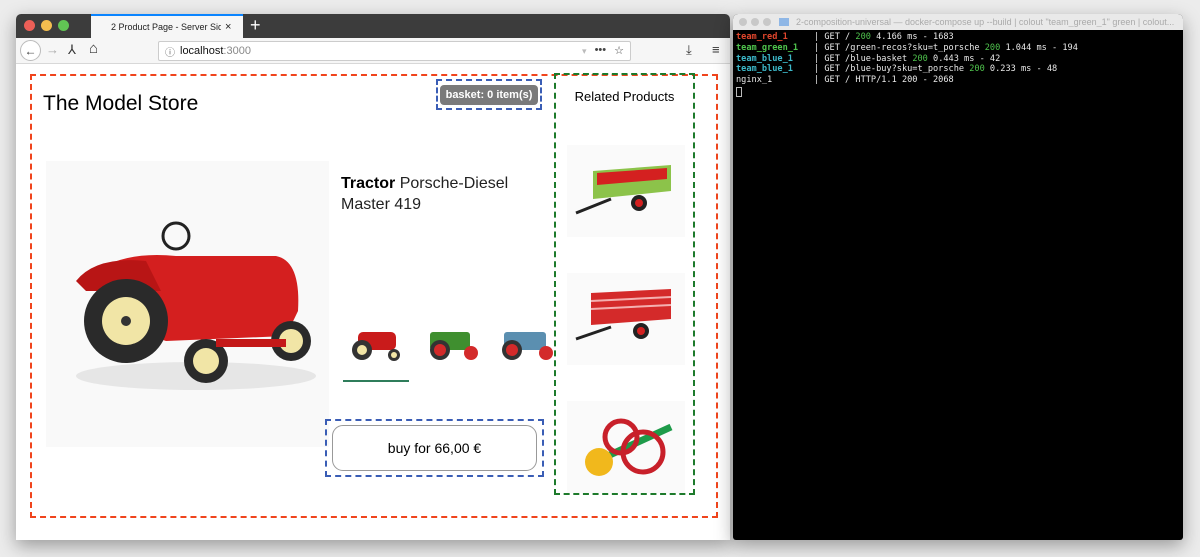 The image size is (1200, 557). What do you see at coordinates (623, 190) in the screenshot?
I see `green-trailer-image` at bounding box center [623, 190].